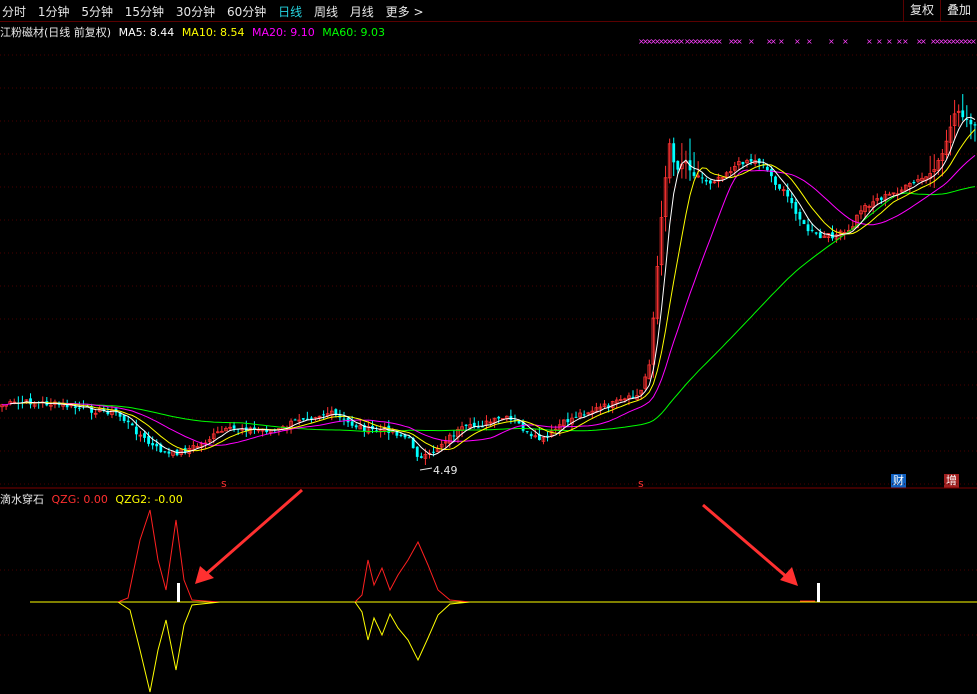  Describe the element at coordinates (253, 532) in the screenshot. I see `arrow-shaft-left` at that location.